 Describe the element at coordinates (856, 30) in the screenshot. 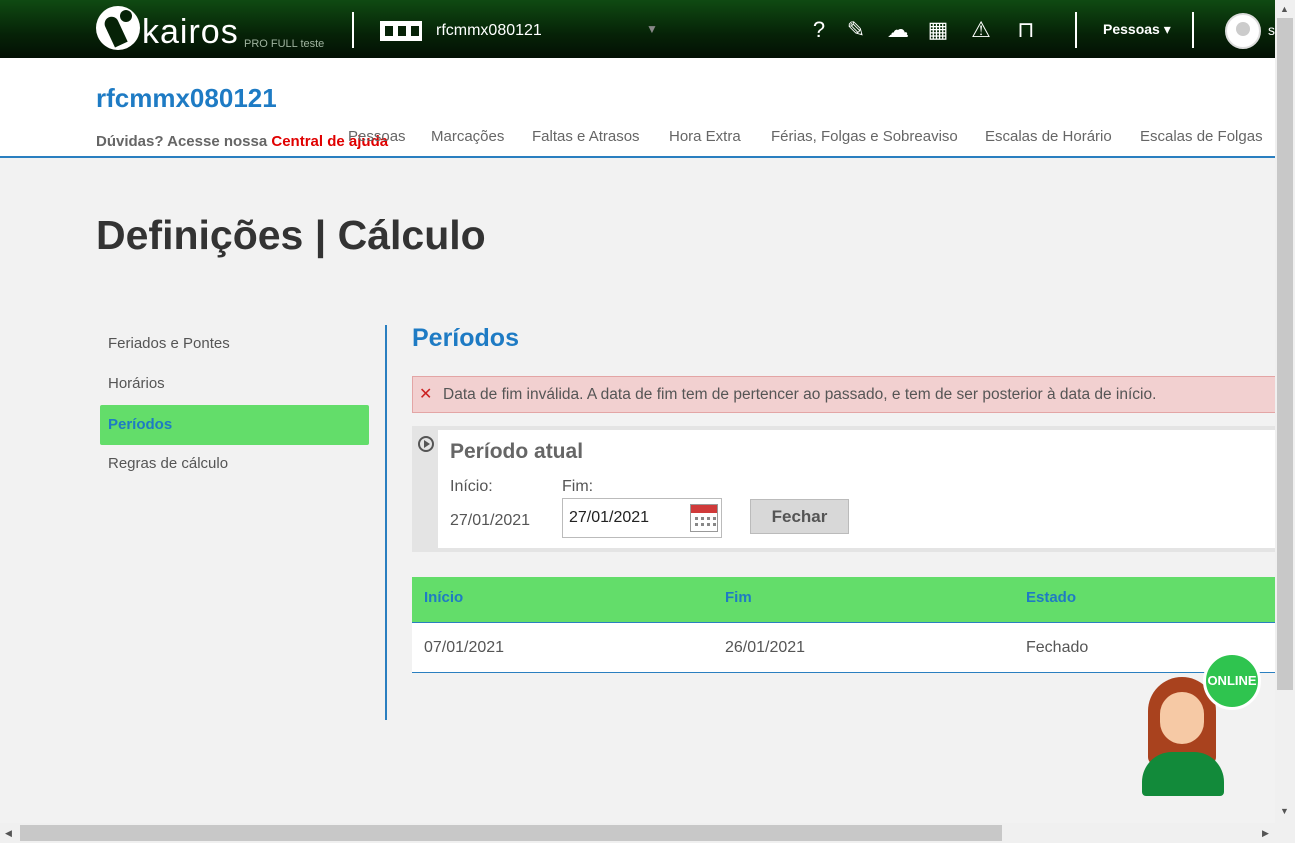

I see `feedback-icon: ✎` at that location.